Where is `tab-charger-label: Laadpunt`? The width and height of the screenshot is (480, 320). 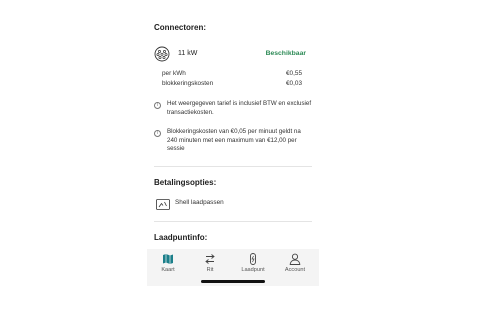 tab-charger-label: Laadpunt is located at coordinates (253, 270).